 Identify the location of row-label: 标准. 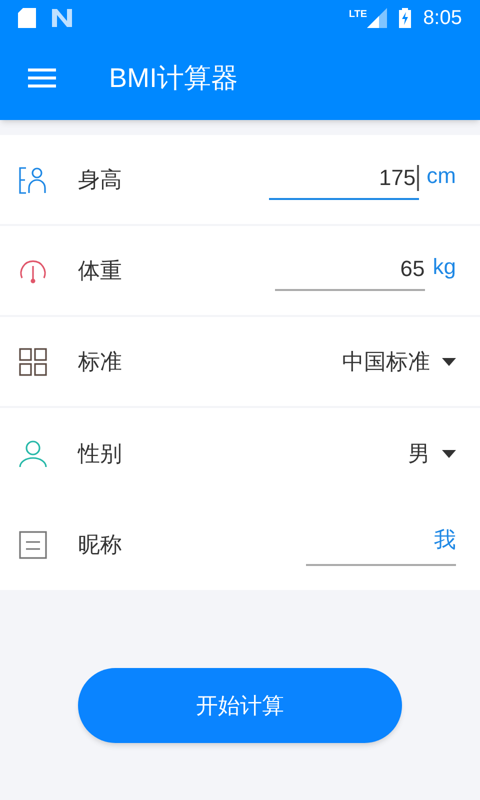
(100, 362).